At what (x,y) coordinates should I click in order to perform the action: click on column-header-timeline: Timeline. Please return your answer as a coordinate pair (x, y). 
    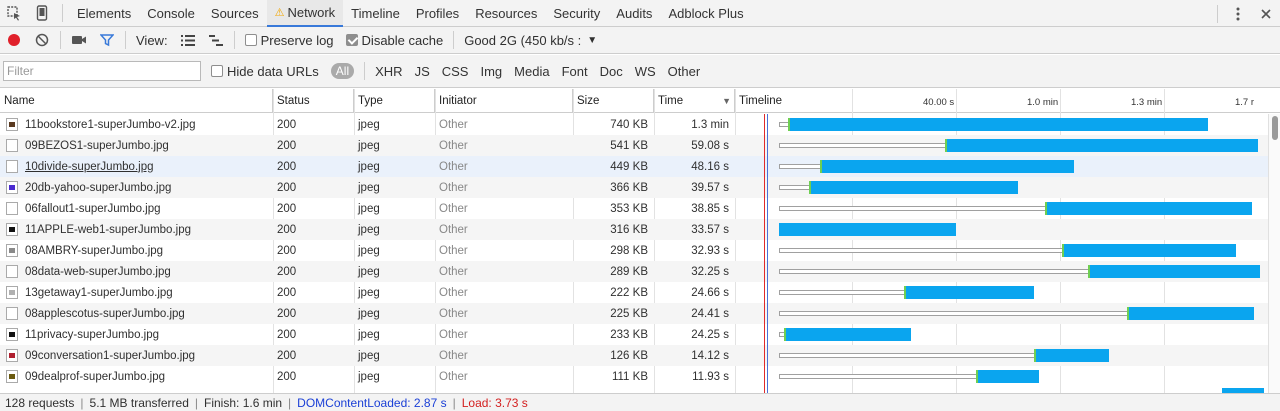
    Looking at the image, I should click on (1007, 101).